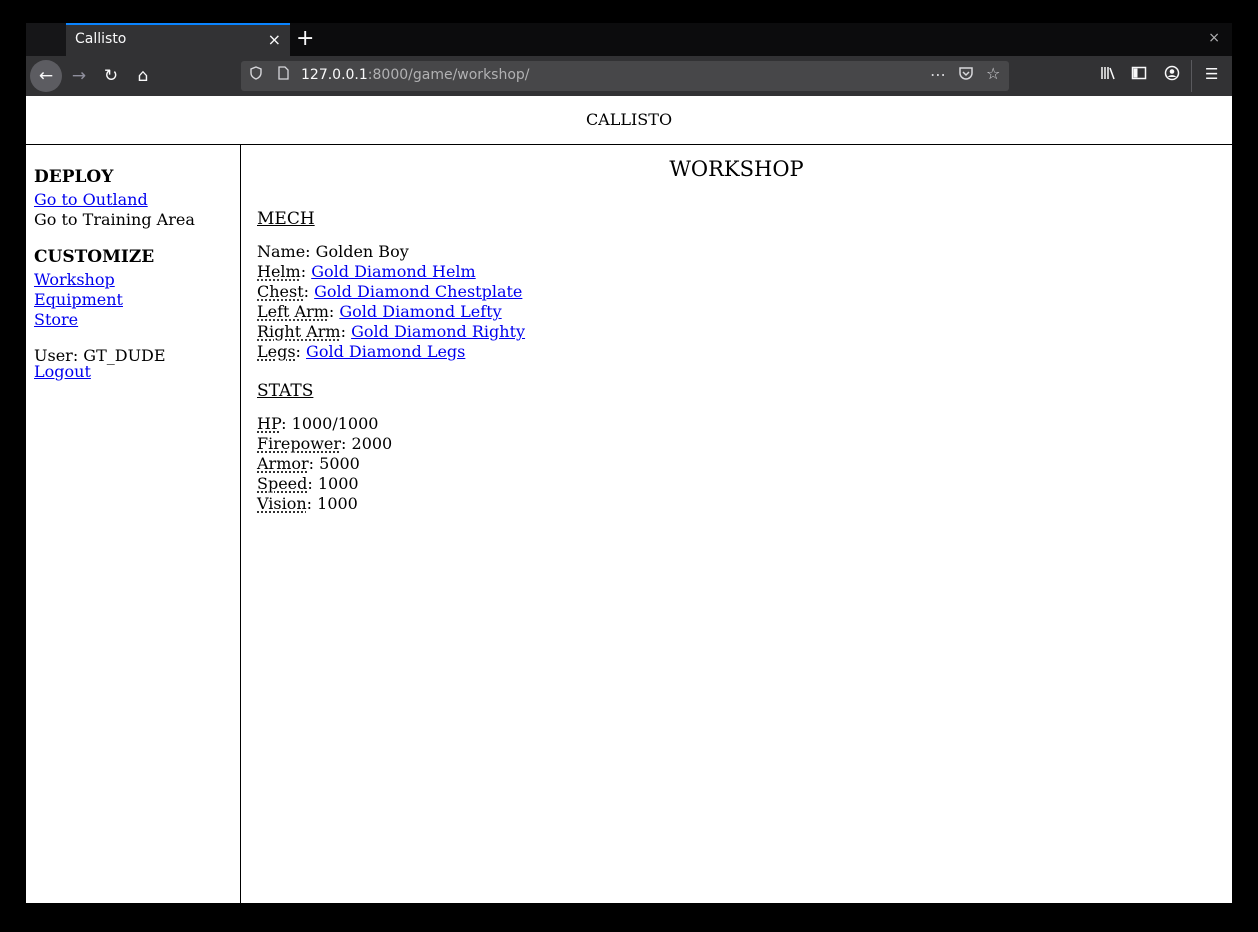 This screenshot has width=1258, height=932. Describe the element at coordinates (337, 503) in the screenshot. I see `vision-value: 1000` at that location.